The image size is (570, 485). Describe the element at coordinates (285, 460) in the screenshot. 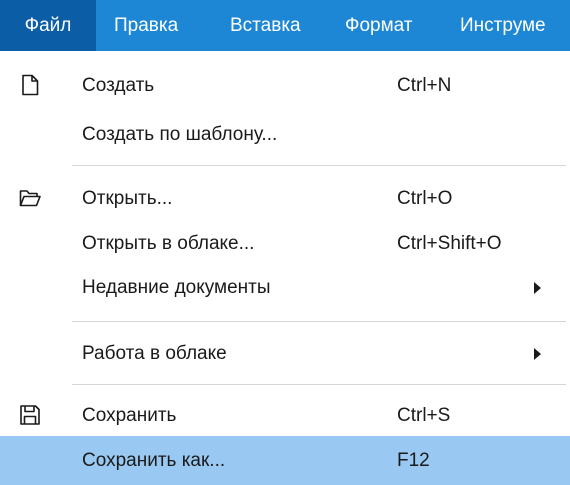

I see `menu-item-save-as: Сохранить как... F12` at that location.